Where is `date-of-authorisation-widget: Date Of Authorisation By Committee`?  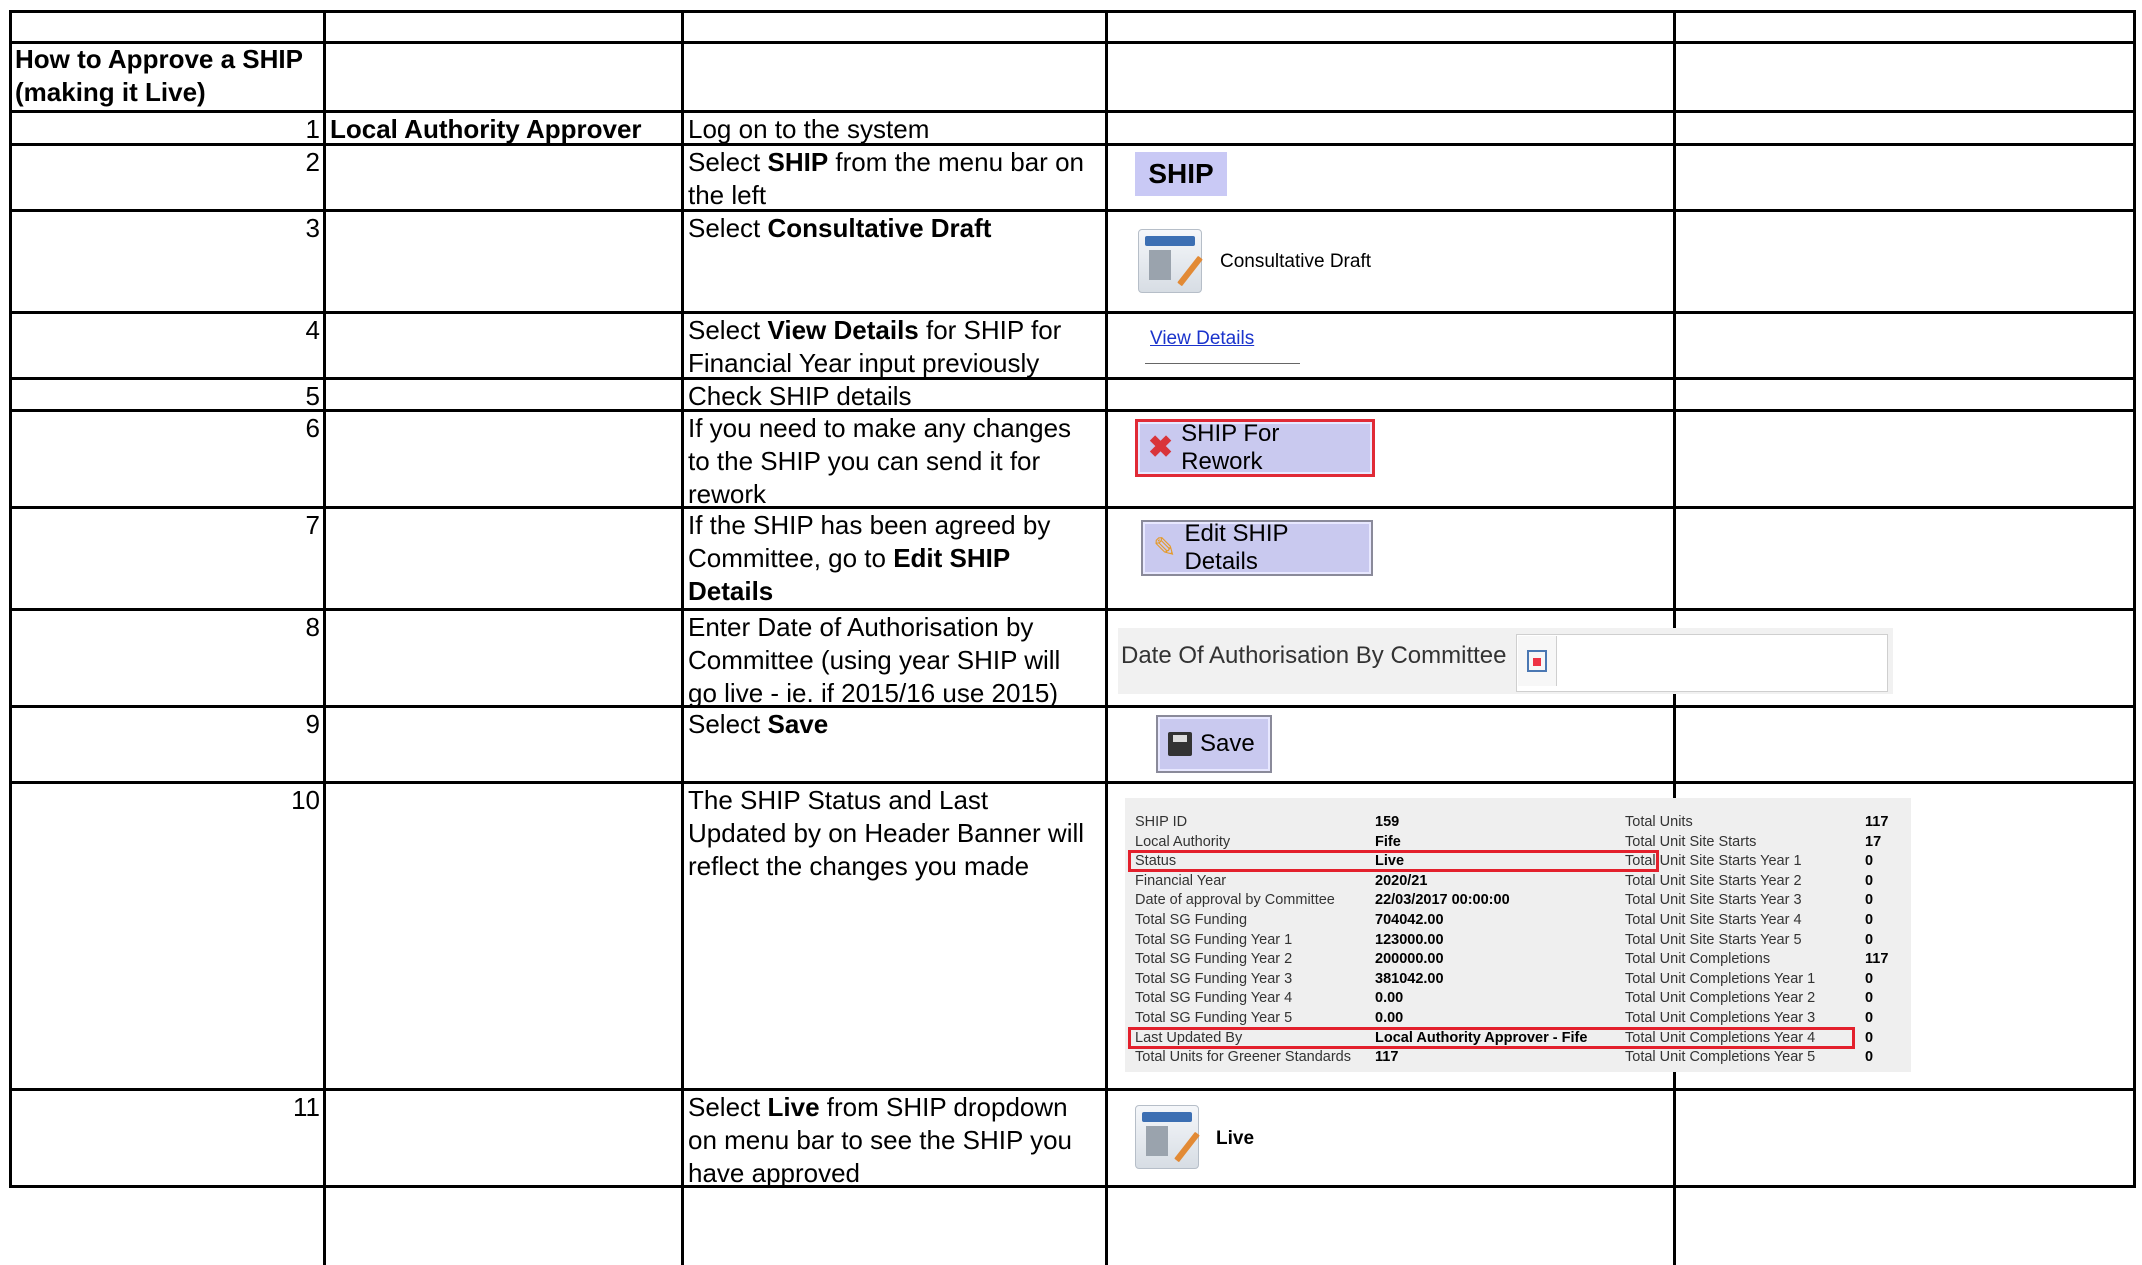 date-of-authorisation-widget: Date Of Authorisation By Committee is located at coordinates (1505, 661).